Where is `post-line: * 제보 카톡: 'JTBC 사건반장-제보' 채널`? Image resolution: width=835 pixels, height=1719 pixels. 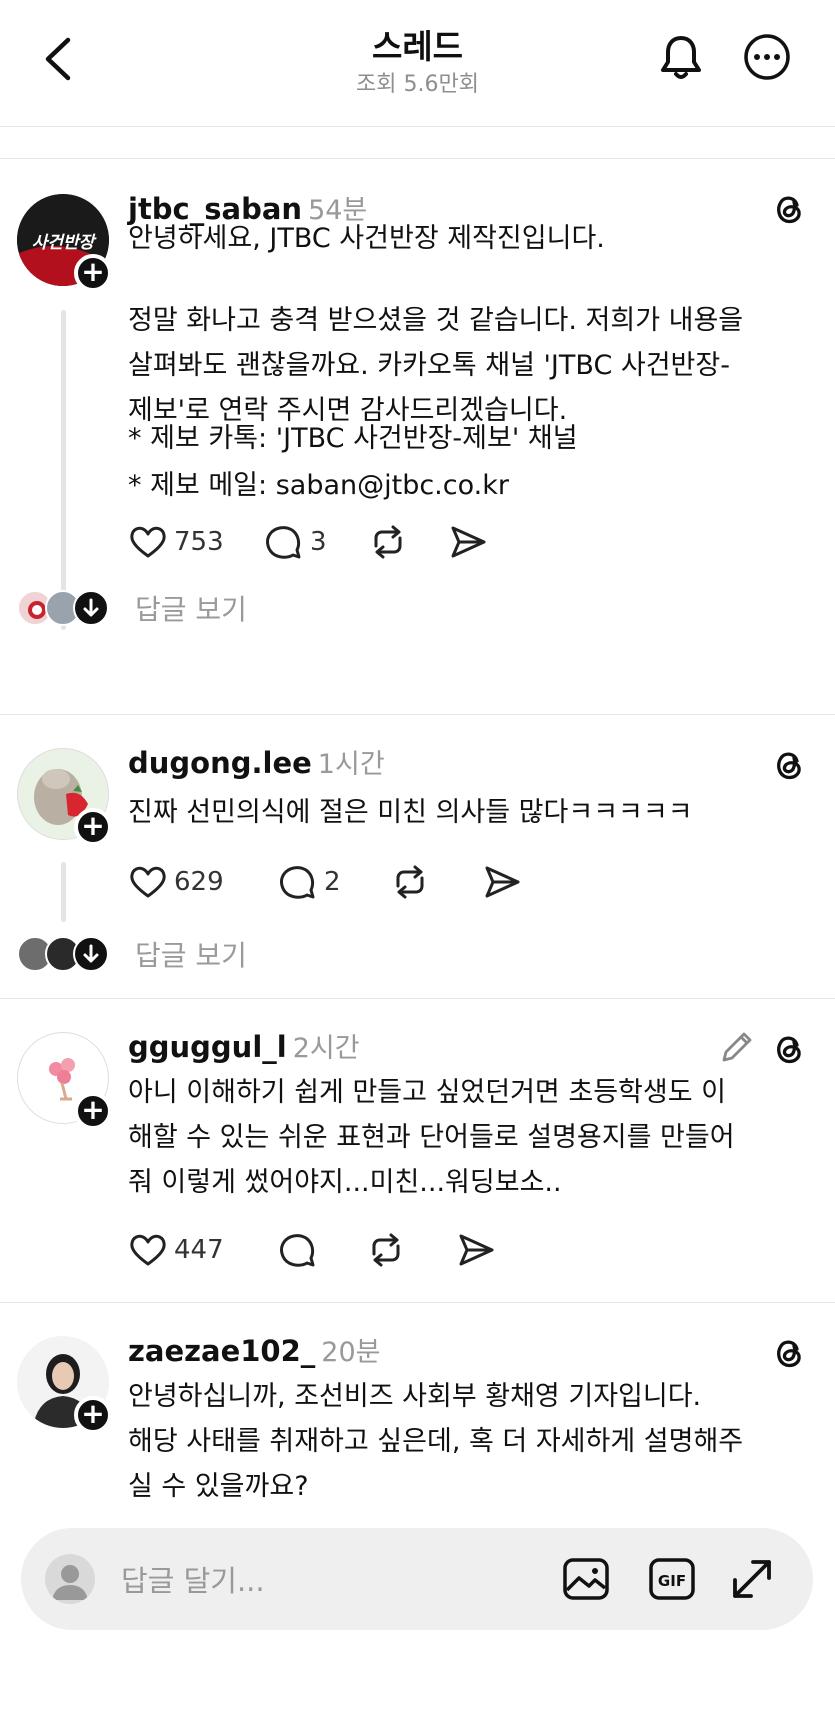
post-line: * 제보 카톡: 'JTBC 사건반장-제보' 채널 is located at coordinates (353, 438).